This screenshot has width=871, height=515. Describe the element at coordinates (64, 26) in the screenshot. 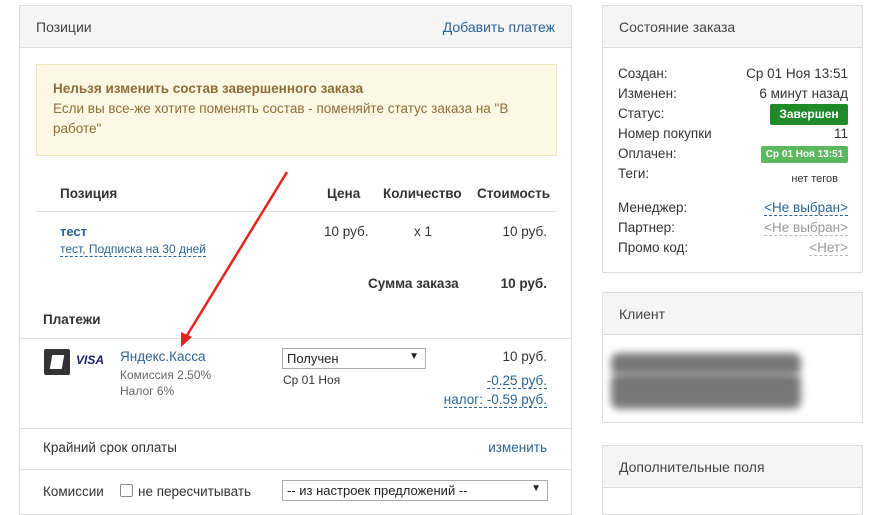

I see `positions-title: Позиции` at that location.